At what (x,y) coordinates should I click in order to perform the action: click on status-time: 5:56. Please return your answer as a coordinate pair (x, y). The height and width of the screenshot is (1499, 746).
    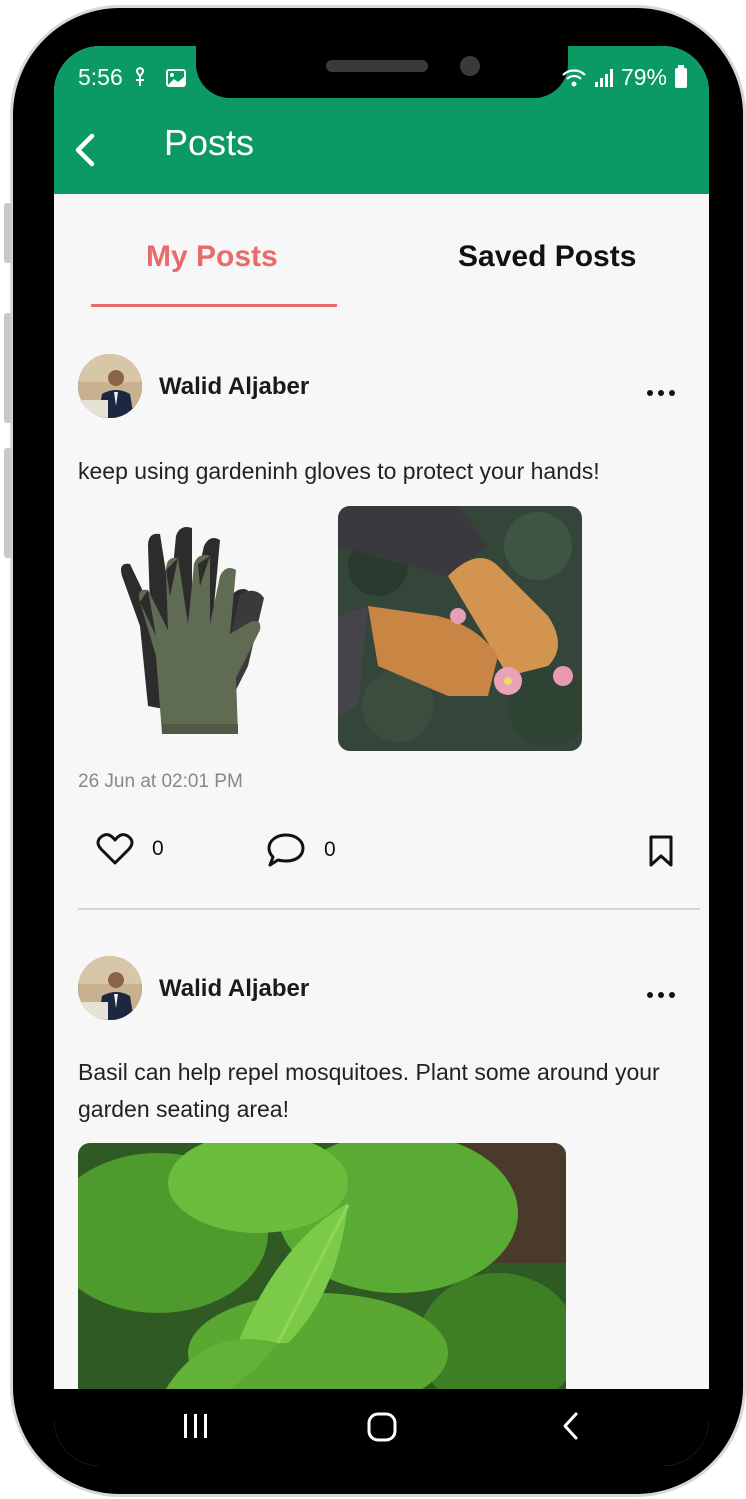
    Looking at the image, I should click on (100, 77).